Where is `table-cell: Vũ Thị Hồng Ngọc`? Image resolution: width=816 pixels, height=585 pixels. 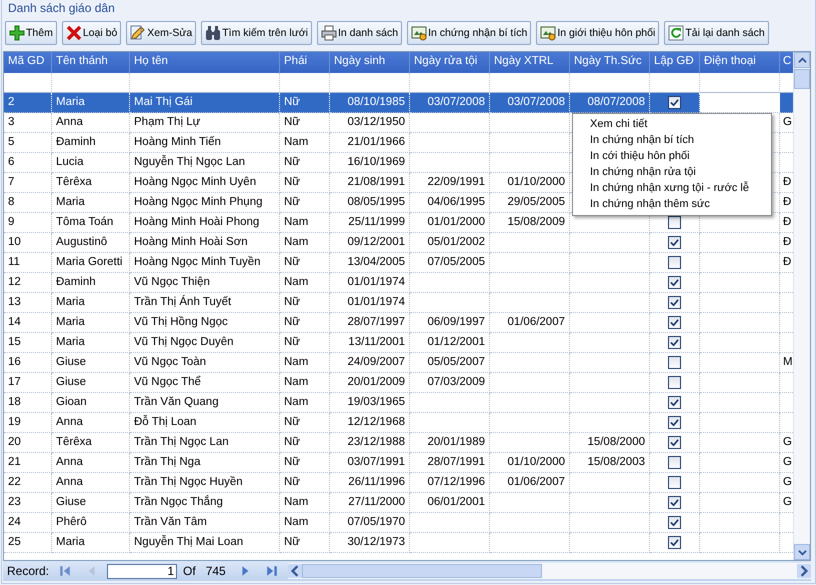
table-cell: Vũ Thị Hồng Ngọc is located at coordinates (181, 322).